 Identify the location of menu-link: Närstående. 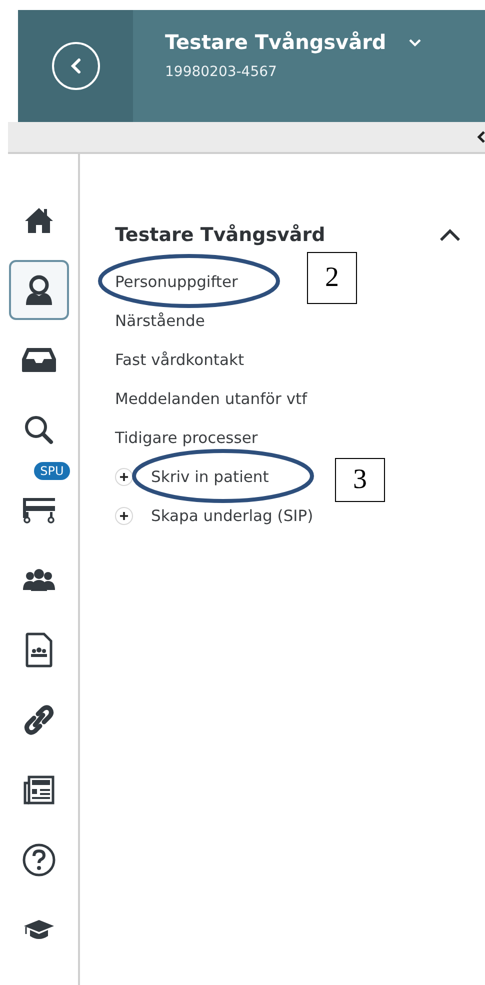
(160, 321).